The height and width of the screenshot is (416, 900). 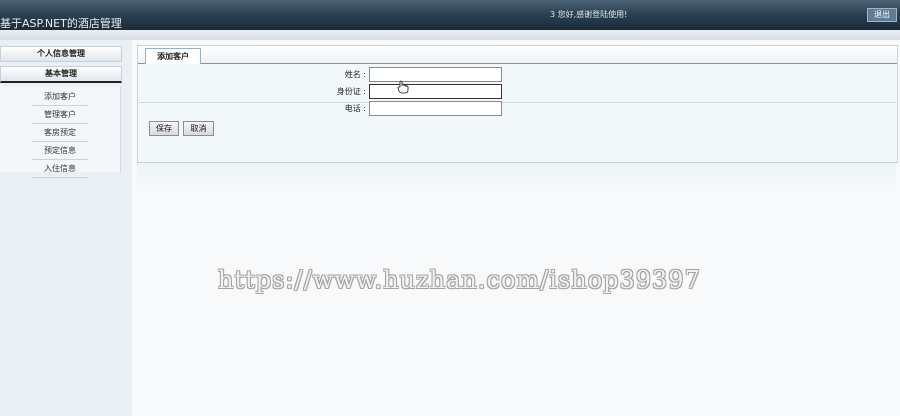 What do you see at coordinates (60, 151) in the screenshot?
I see `sidebar-item-booking-info: 预定信息` at bounding box center [60, 151].